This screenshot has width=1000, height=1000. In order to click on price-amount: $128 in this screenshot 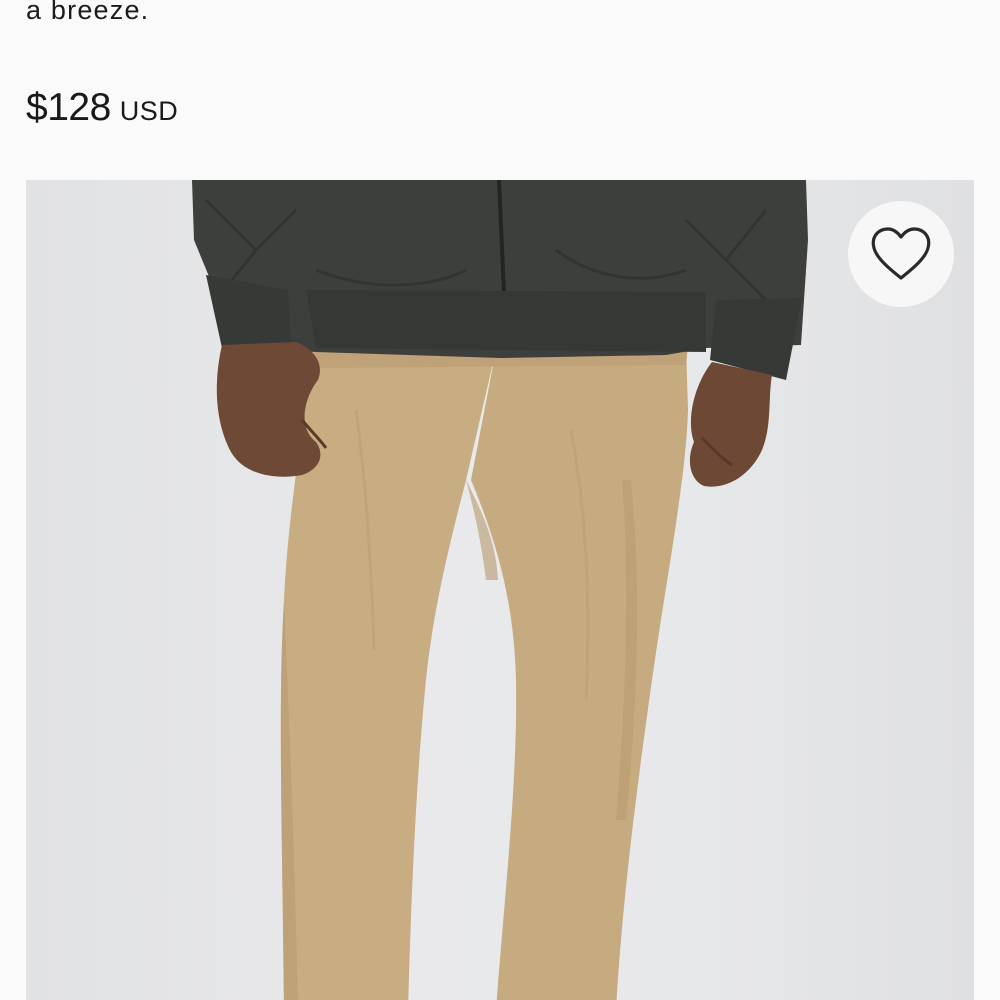, I will do `click(68, 107)`.